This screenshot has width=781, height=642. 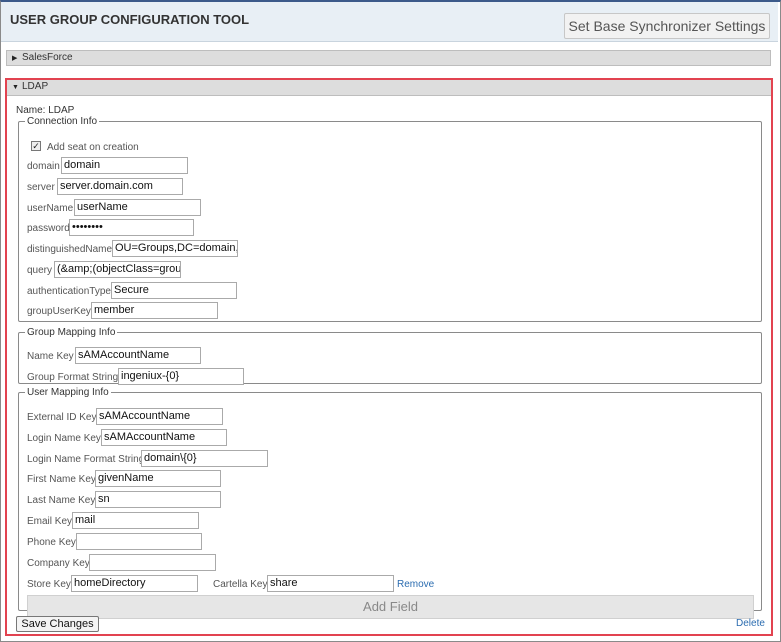 I want to click on login-name-format-string-label: Login Name Format String, so click(x=86, y=459).